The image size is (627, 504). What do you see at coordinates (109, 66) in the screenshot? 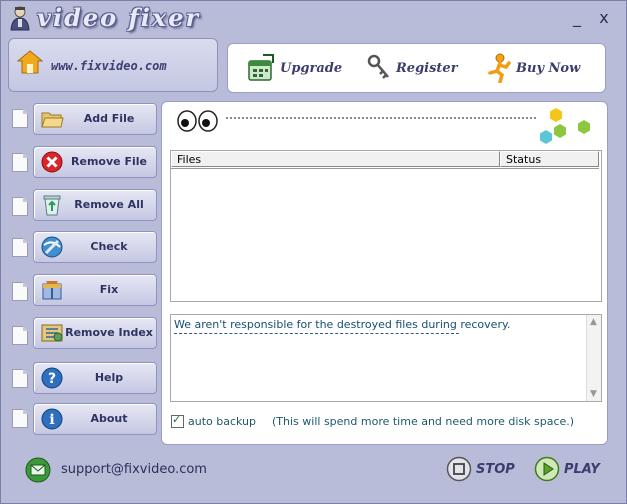
I see `website-link: www.fixvideo.com` at bounding box center [109, 66].